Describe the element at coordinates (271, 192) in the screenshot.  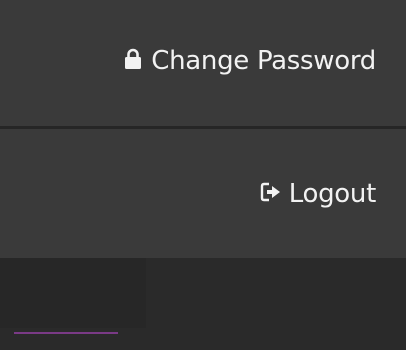
I see `sign-out-icon` at that location.